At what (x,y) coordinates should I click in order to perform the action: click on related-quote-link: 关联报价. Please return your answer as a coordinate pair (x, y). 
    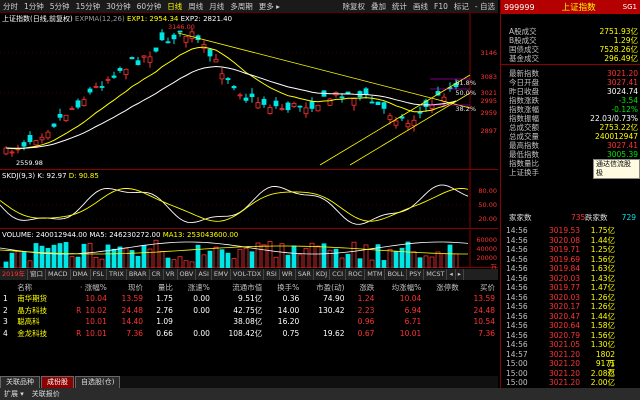
    Looking at the image, I should click on (46, 394).